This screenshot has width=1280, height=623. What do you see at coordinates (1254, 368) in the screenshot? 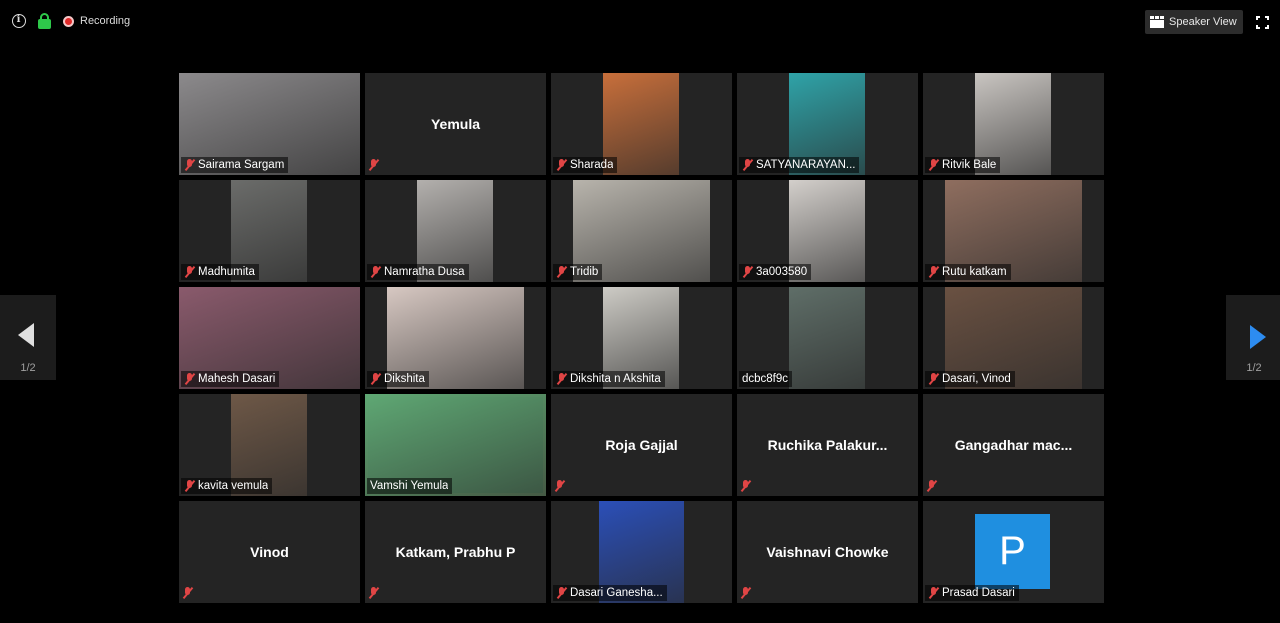
I see `page-indicator-right: 1/2` at bounding box center [1254, 368].